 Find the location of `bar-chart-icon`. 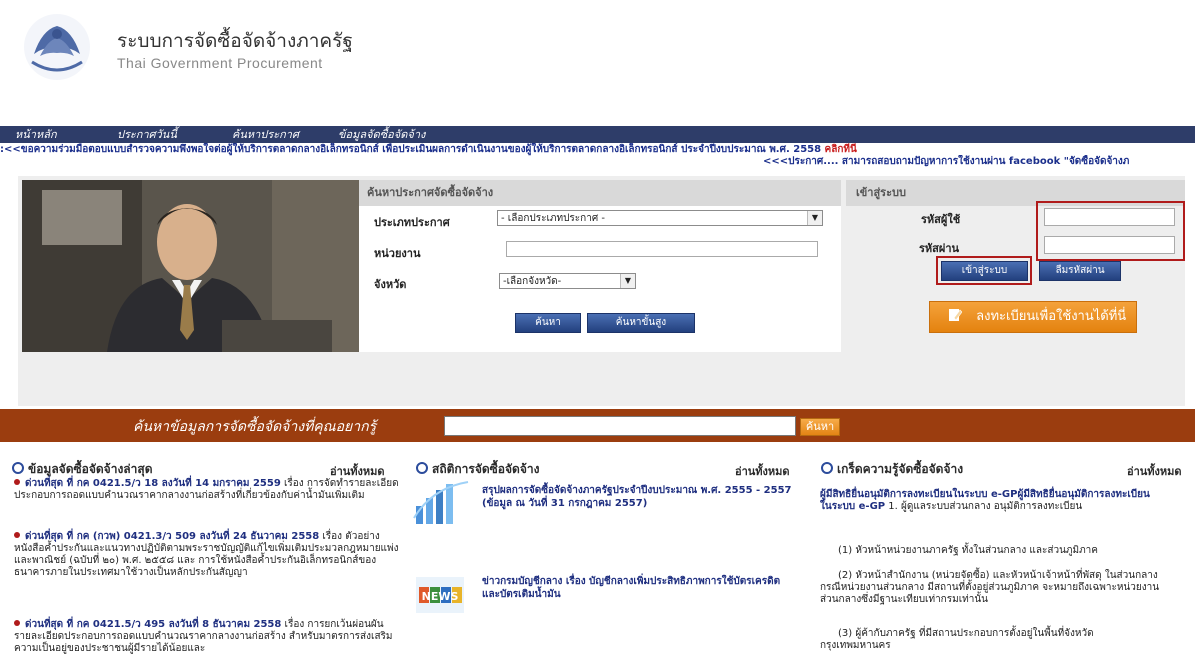

bar-chart-icon is located at coordinates (442, 502).